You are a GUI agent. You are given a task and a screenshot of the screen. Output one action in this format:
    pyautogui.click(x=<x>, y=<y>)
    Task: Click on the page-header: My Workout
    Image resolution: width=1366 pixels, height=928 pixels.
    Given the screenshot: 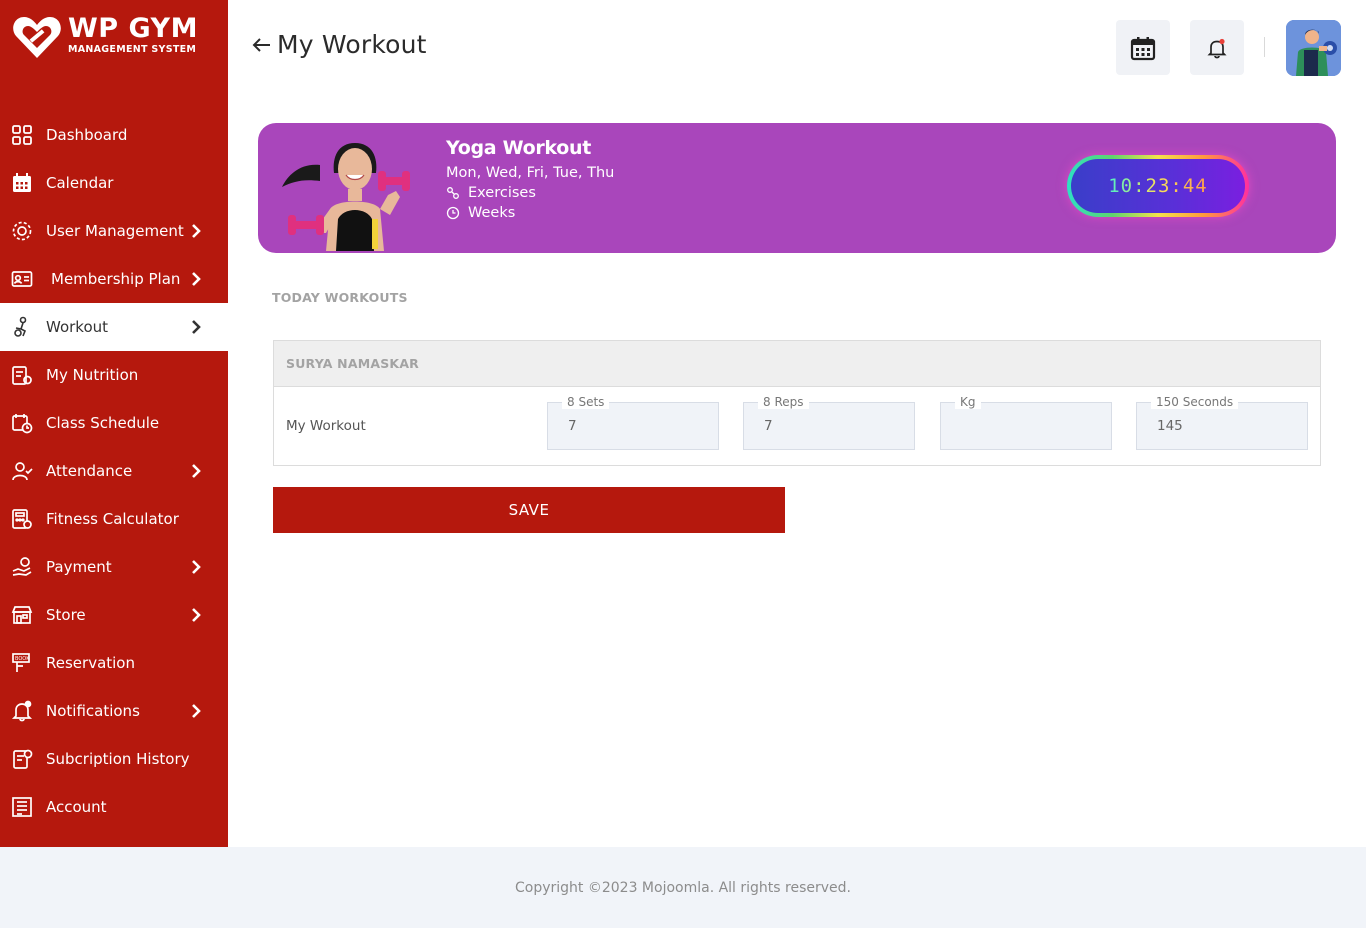 What is the action you would take?
    pyautogui.click(x=338, y=44)
    